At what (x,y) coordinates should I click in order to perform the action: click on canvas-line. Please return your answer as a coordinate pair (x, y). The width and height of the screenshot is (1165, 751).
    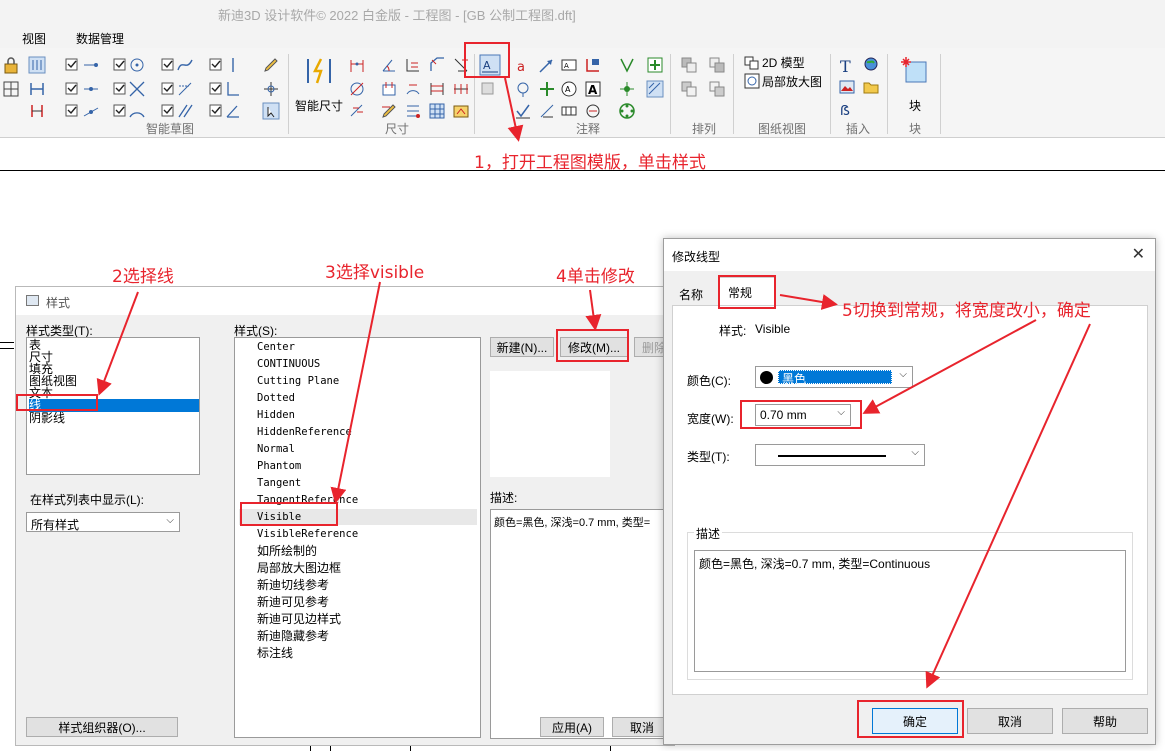
    Looking at the image, I should click on (610, 748).